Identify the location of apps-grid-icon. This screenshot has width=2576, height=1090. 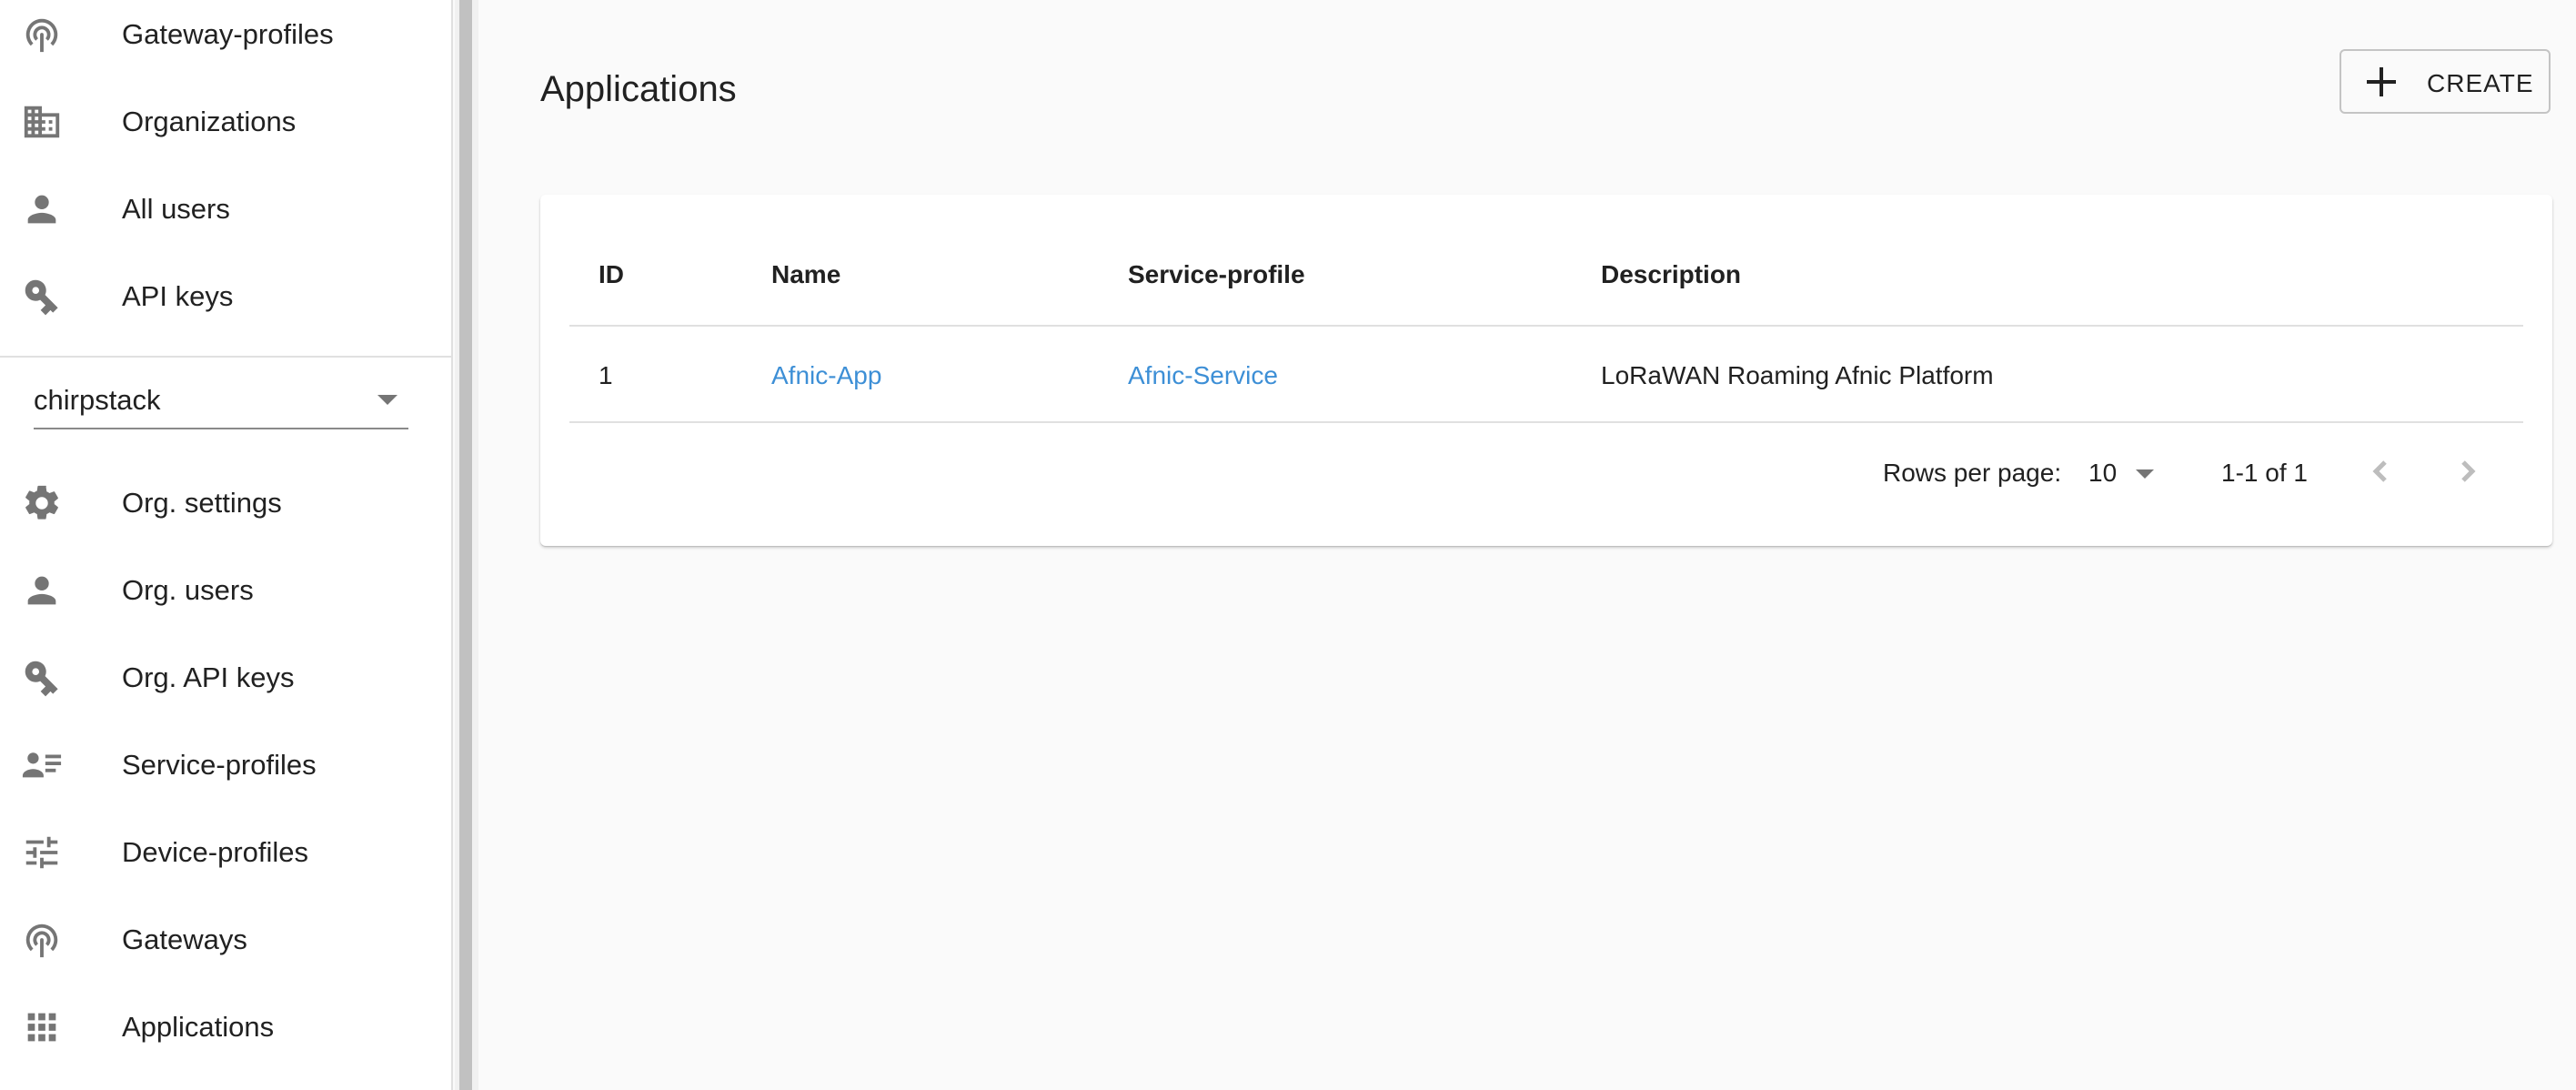
(42, 1027).